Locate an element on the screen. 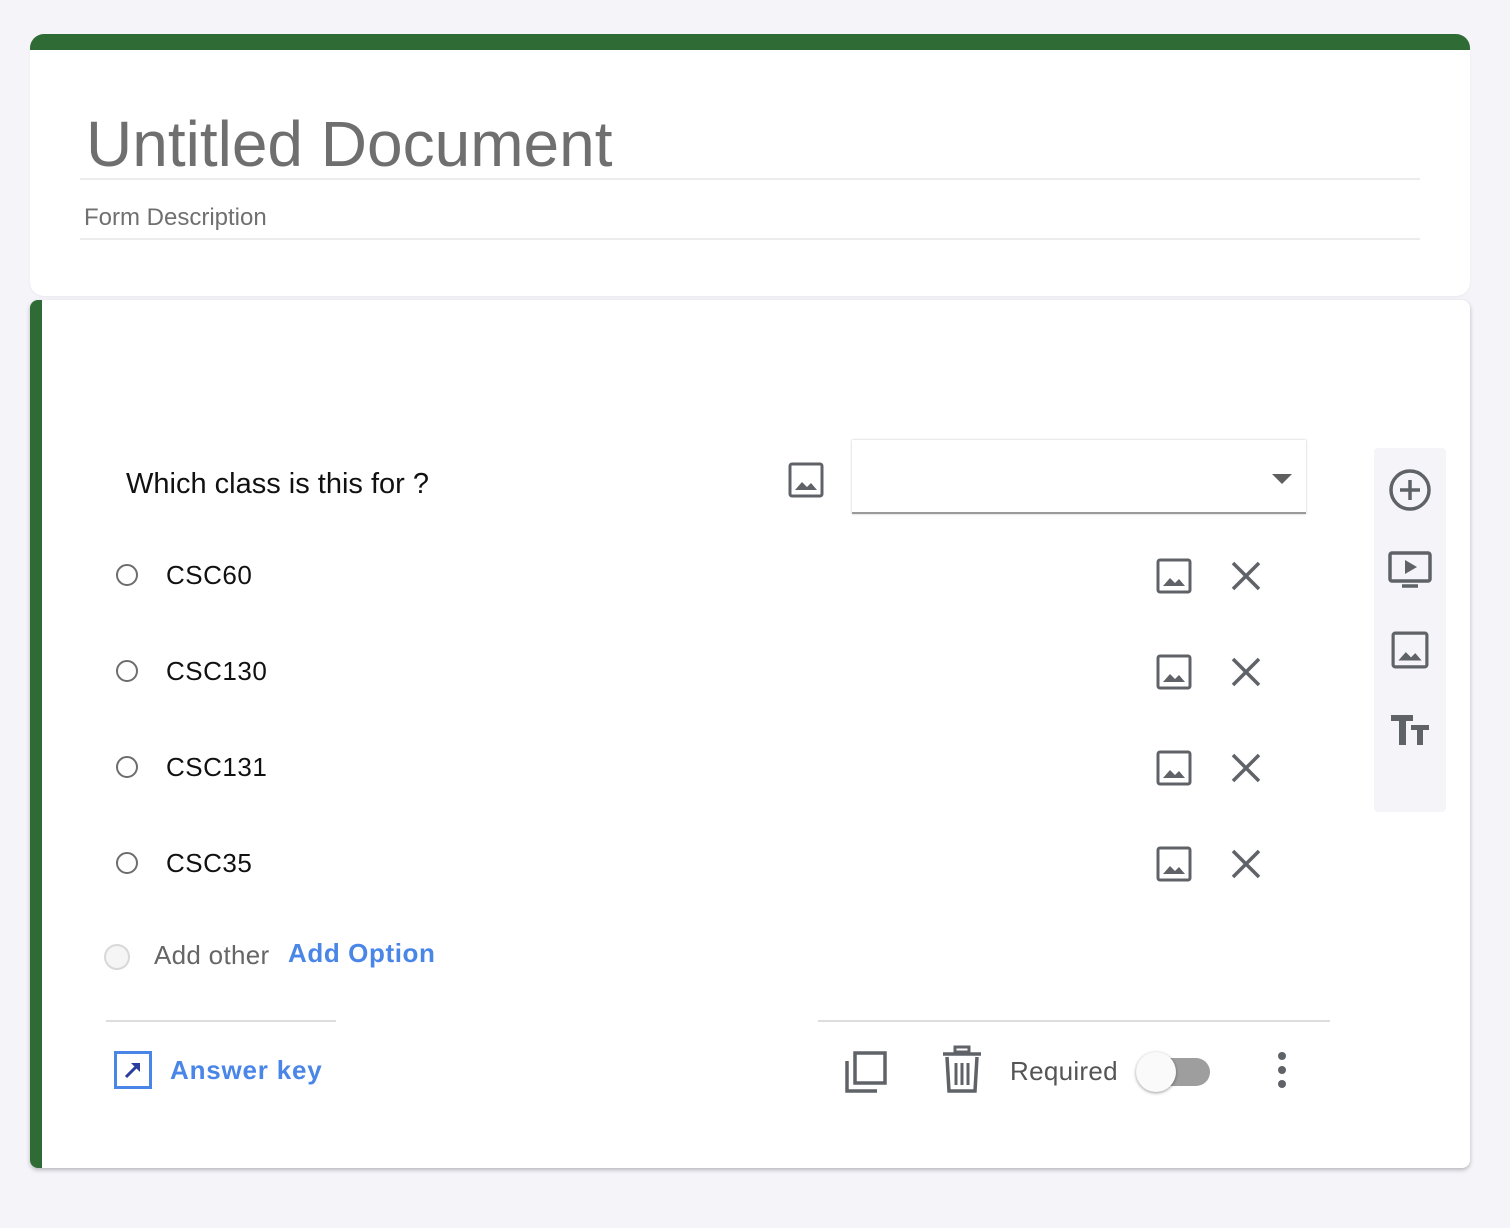 Image resolution: width=1510 pixels, height=1228 pixels. option-label: CSC130 is located at coordinates (216, 671).